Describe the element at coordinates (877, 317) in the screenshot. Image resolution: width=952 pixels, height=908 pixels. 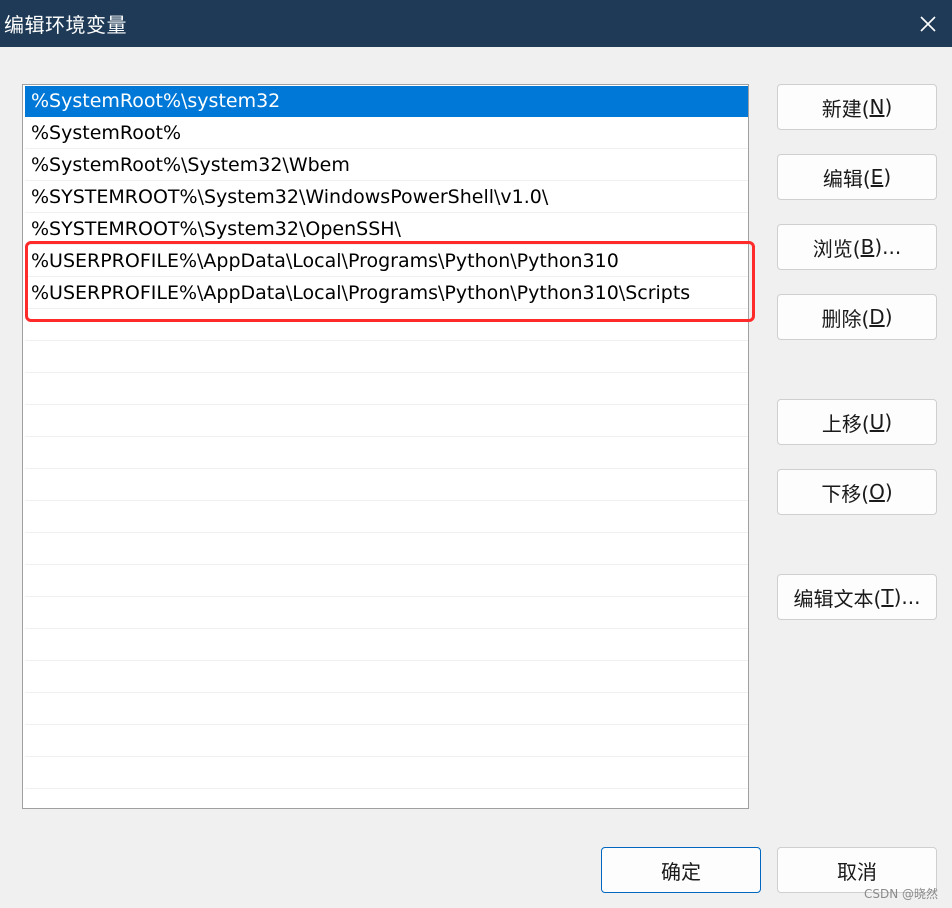
I see `delete-button-accel: D` at that location.